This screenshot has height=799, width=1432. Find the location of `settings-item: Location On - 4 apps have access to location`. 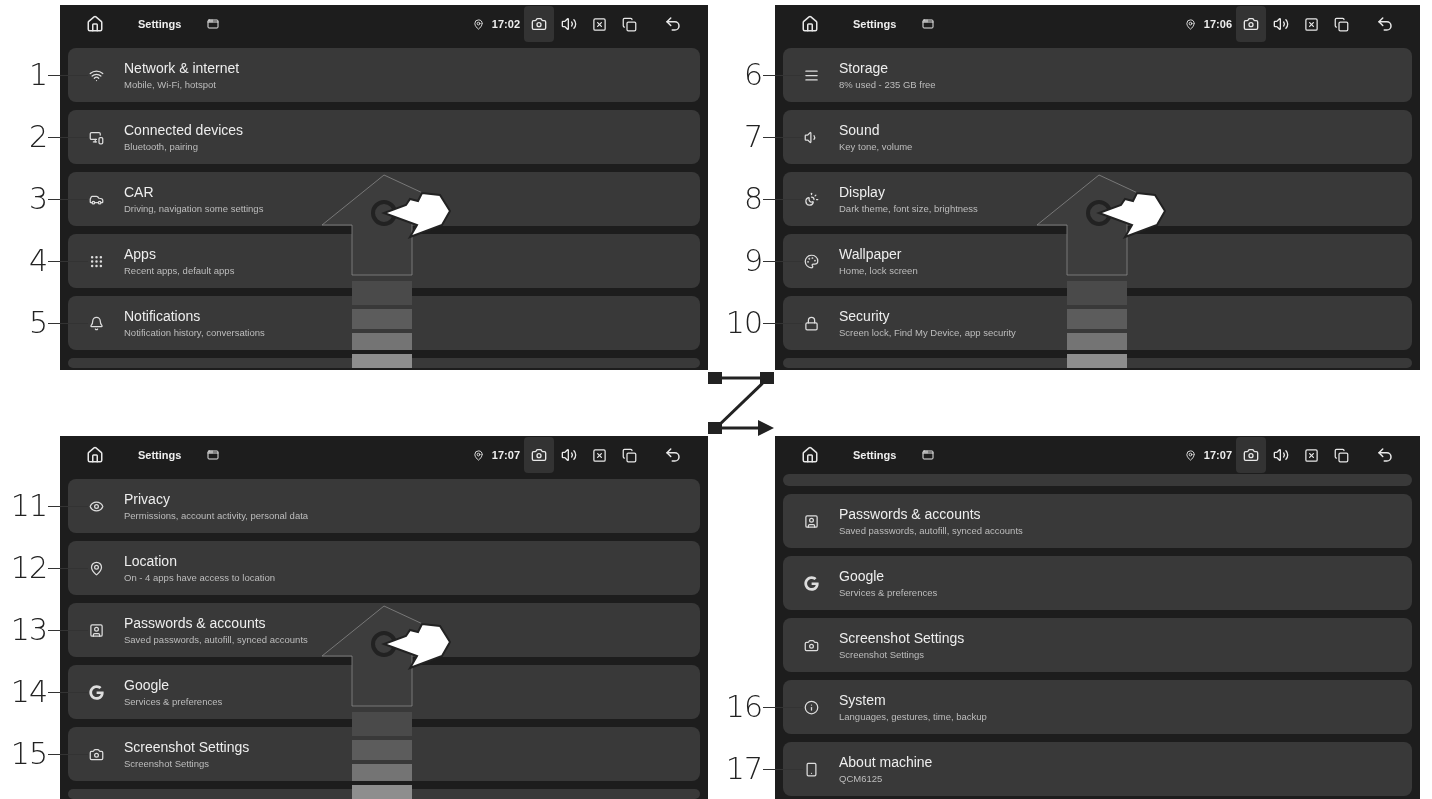

settings-item: Location On - 4 apps have access to location is located at coordinates (384, 568).